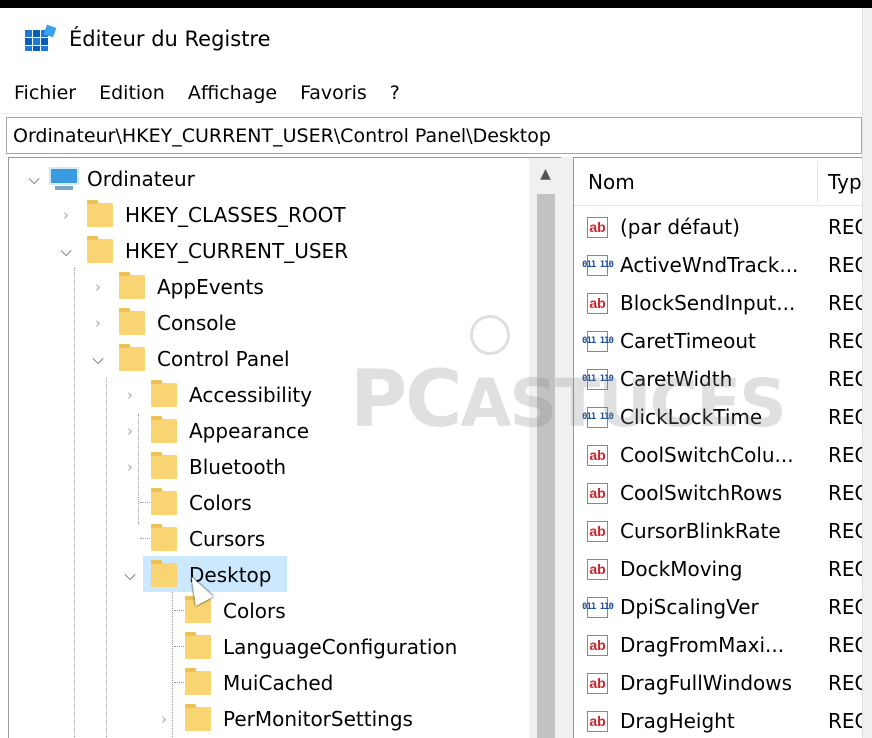 This screenshot has height=738, width=872. What do you see at coordinates (235, 215) in the screenshot?
I see `tree-item-label: HKEY_CLASSES_ROOT` at bounding box center [235, 215].